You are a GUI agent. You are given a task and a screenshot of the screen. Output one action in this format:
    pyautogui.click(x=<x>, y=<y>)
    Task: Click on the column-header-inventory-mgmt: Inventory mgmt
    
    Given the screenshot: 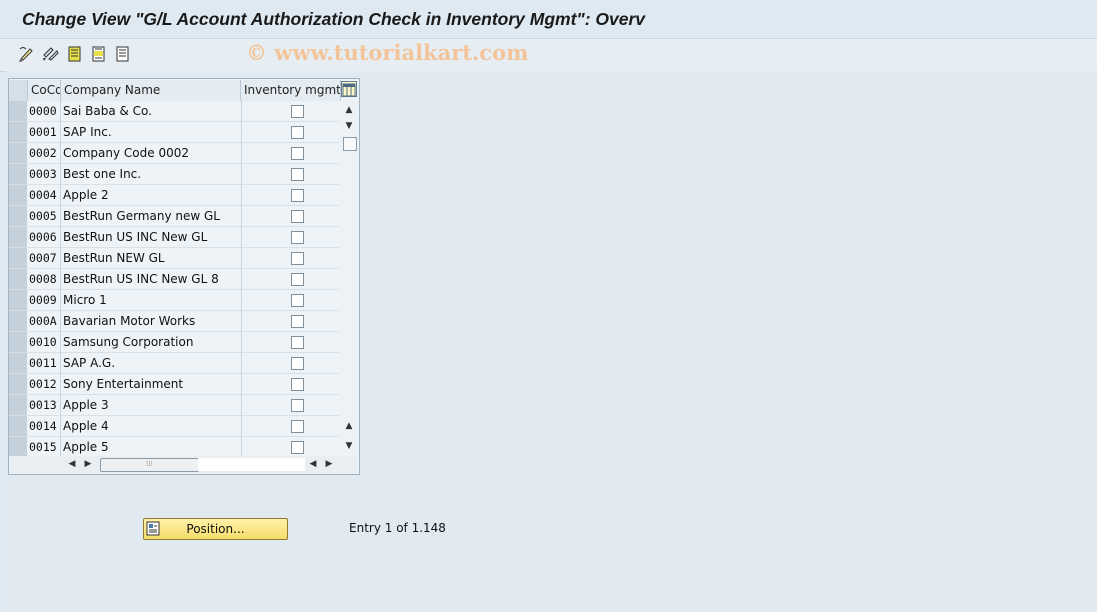 What is the action you would take?
    pyautogui.click(x=291, y=90)
    